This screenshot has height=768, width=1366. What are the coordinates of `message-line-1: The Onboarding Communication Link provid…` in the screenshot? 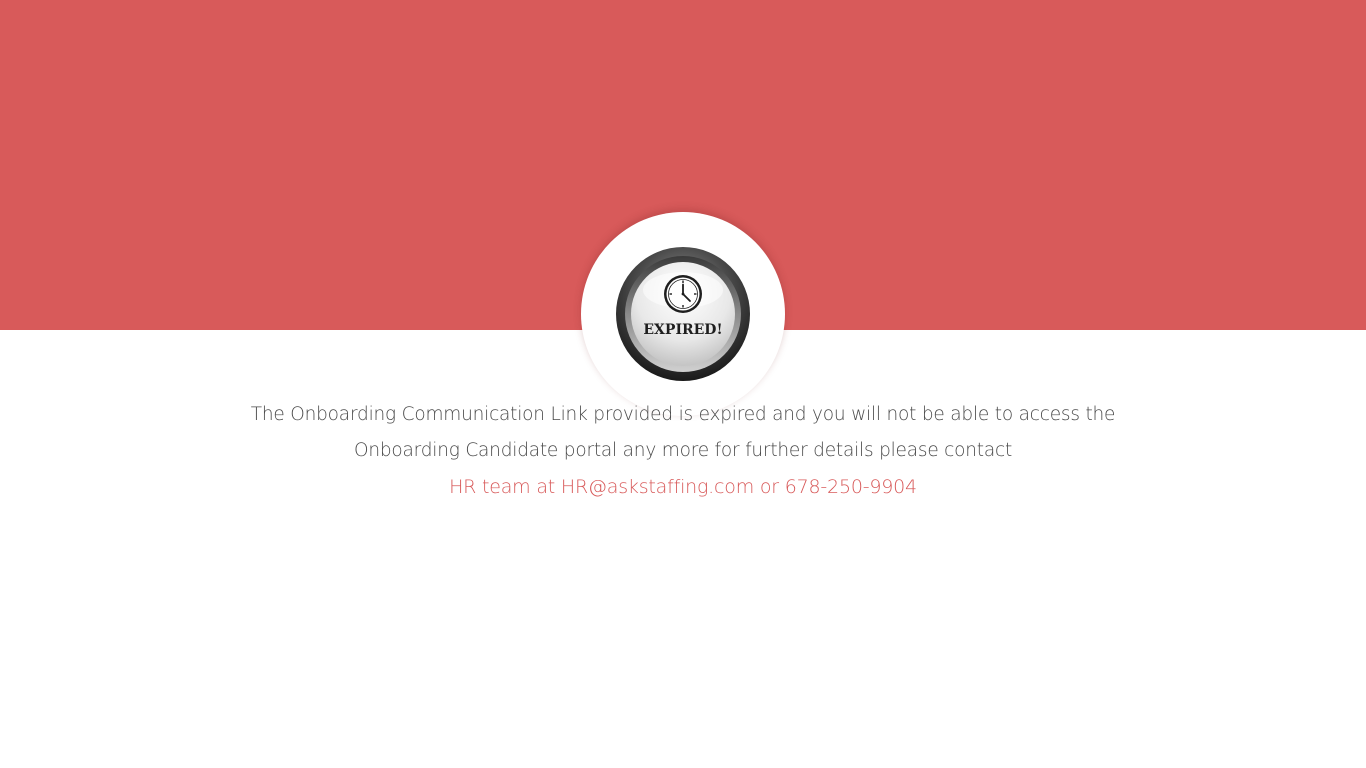 It's located at (683, 414).